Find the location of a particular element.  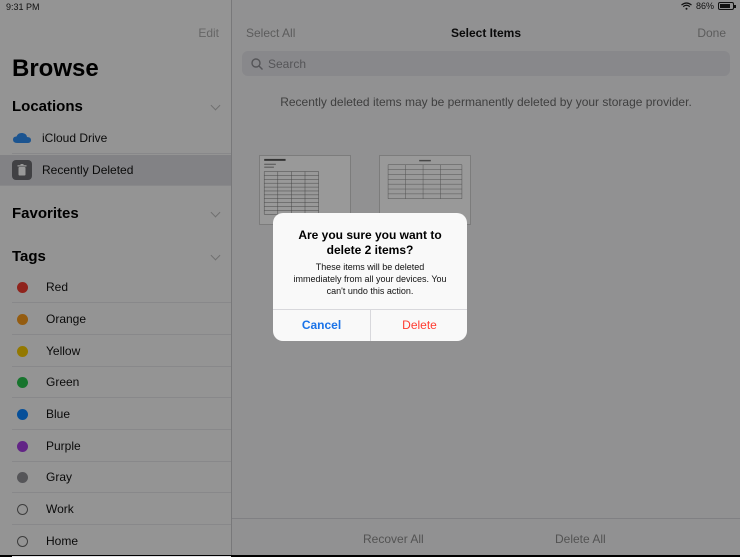

battery-fill is located at coordinates (725, 6).